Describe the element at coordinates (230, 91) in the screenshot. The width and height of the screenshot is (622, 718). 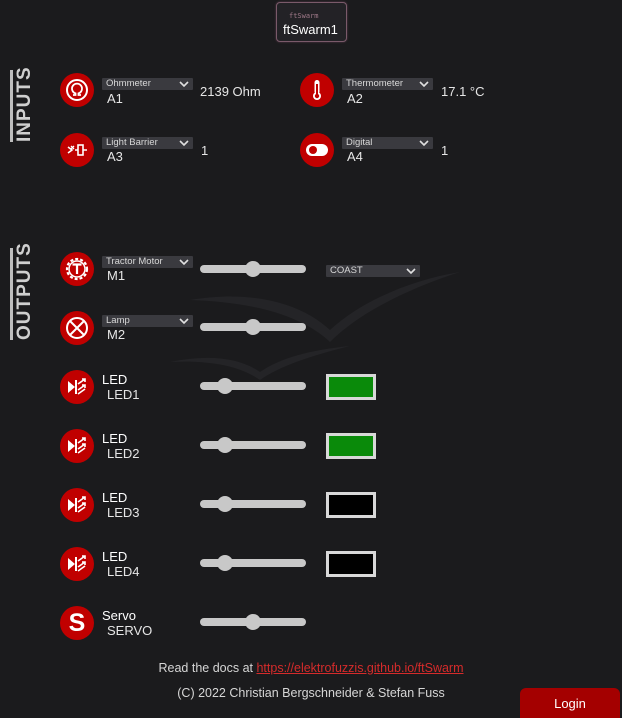
I see `input-value: 2139 Ohm` at that location.